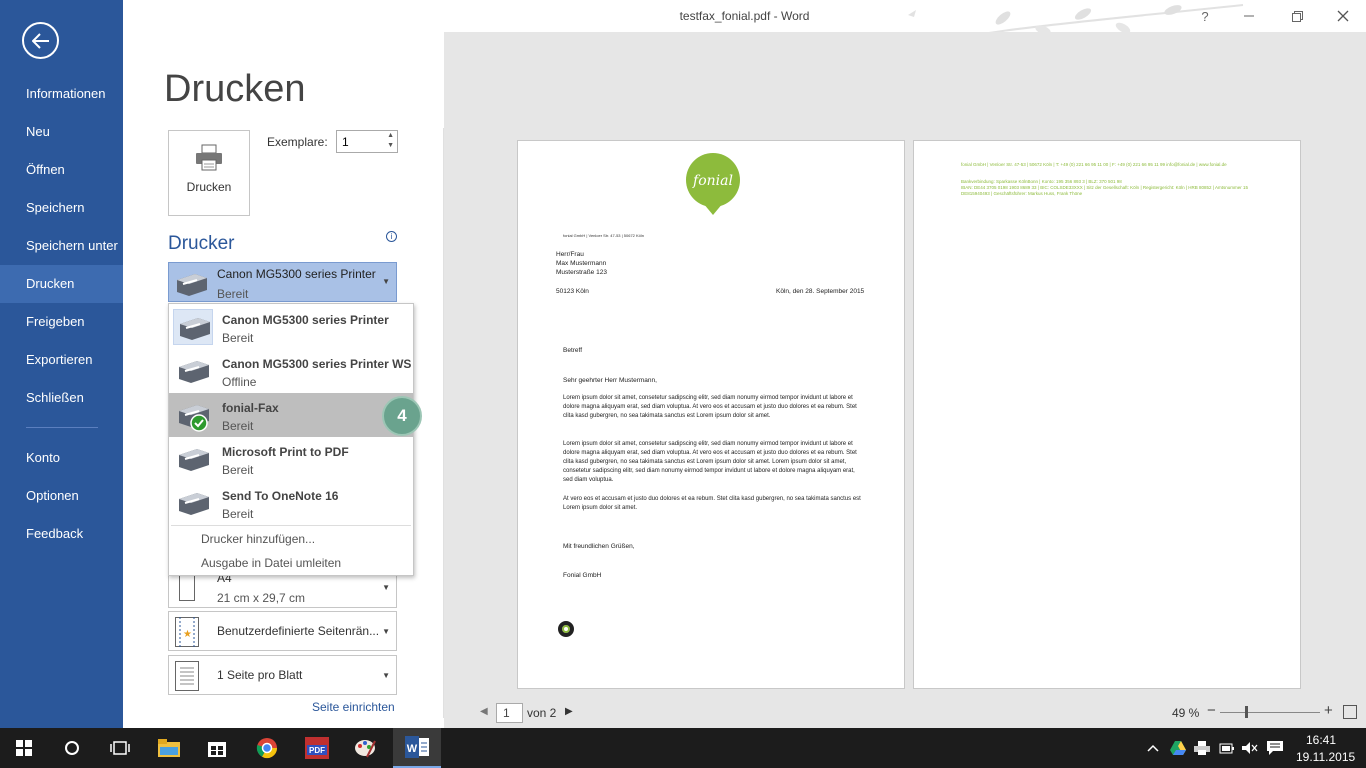 This screenshot has width=1366, height=768. What do you see at coordinates (1350, 712) in the screenshot?
I see `zoom-to-page-button` at bounding box center [1350, 712].